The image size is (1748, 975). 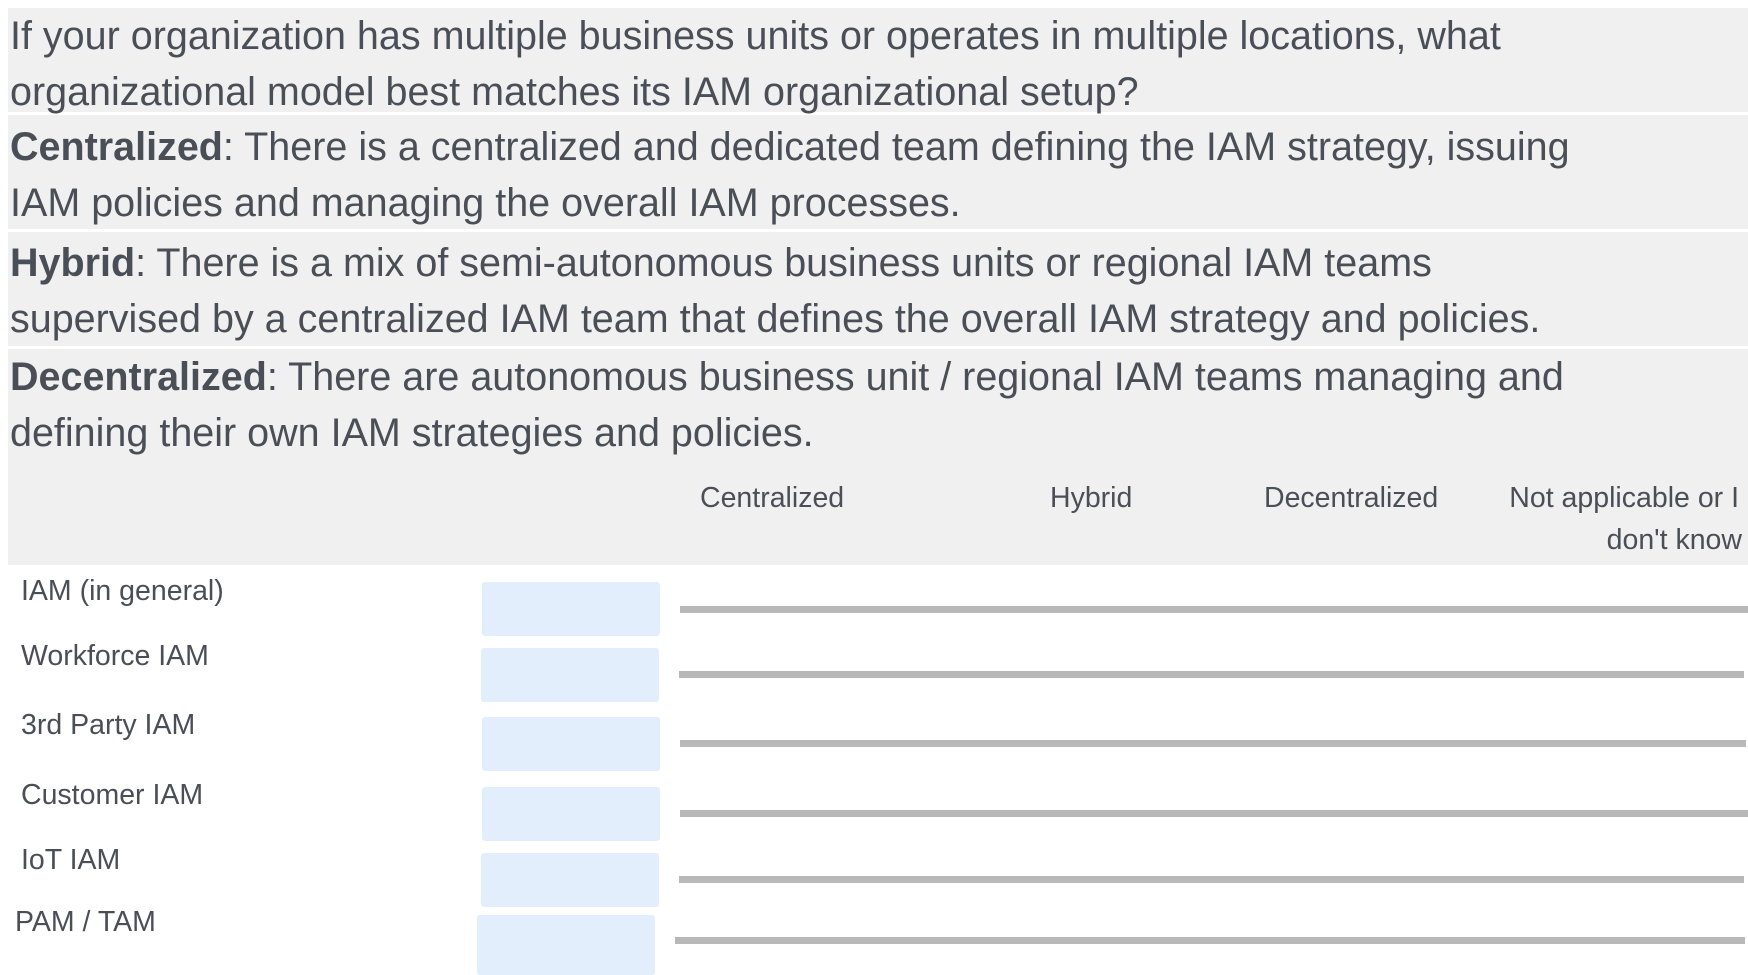 I want to click on column-header-decentralized: Decentralized, so click(x=1351, y=498).